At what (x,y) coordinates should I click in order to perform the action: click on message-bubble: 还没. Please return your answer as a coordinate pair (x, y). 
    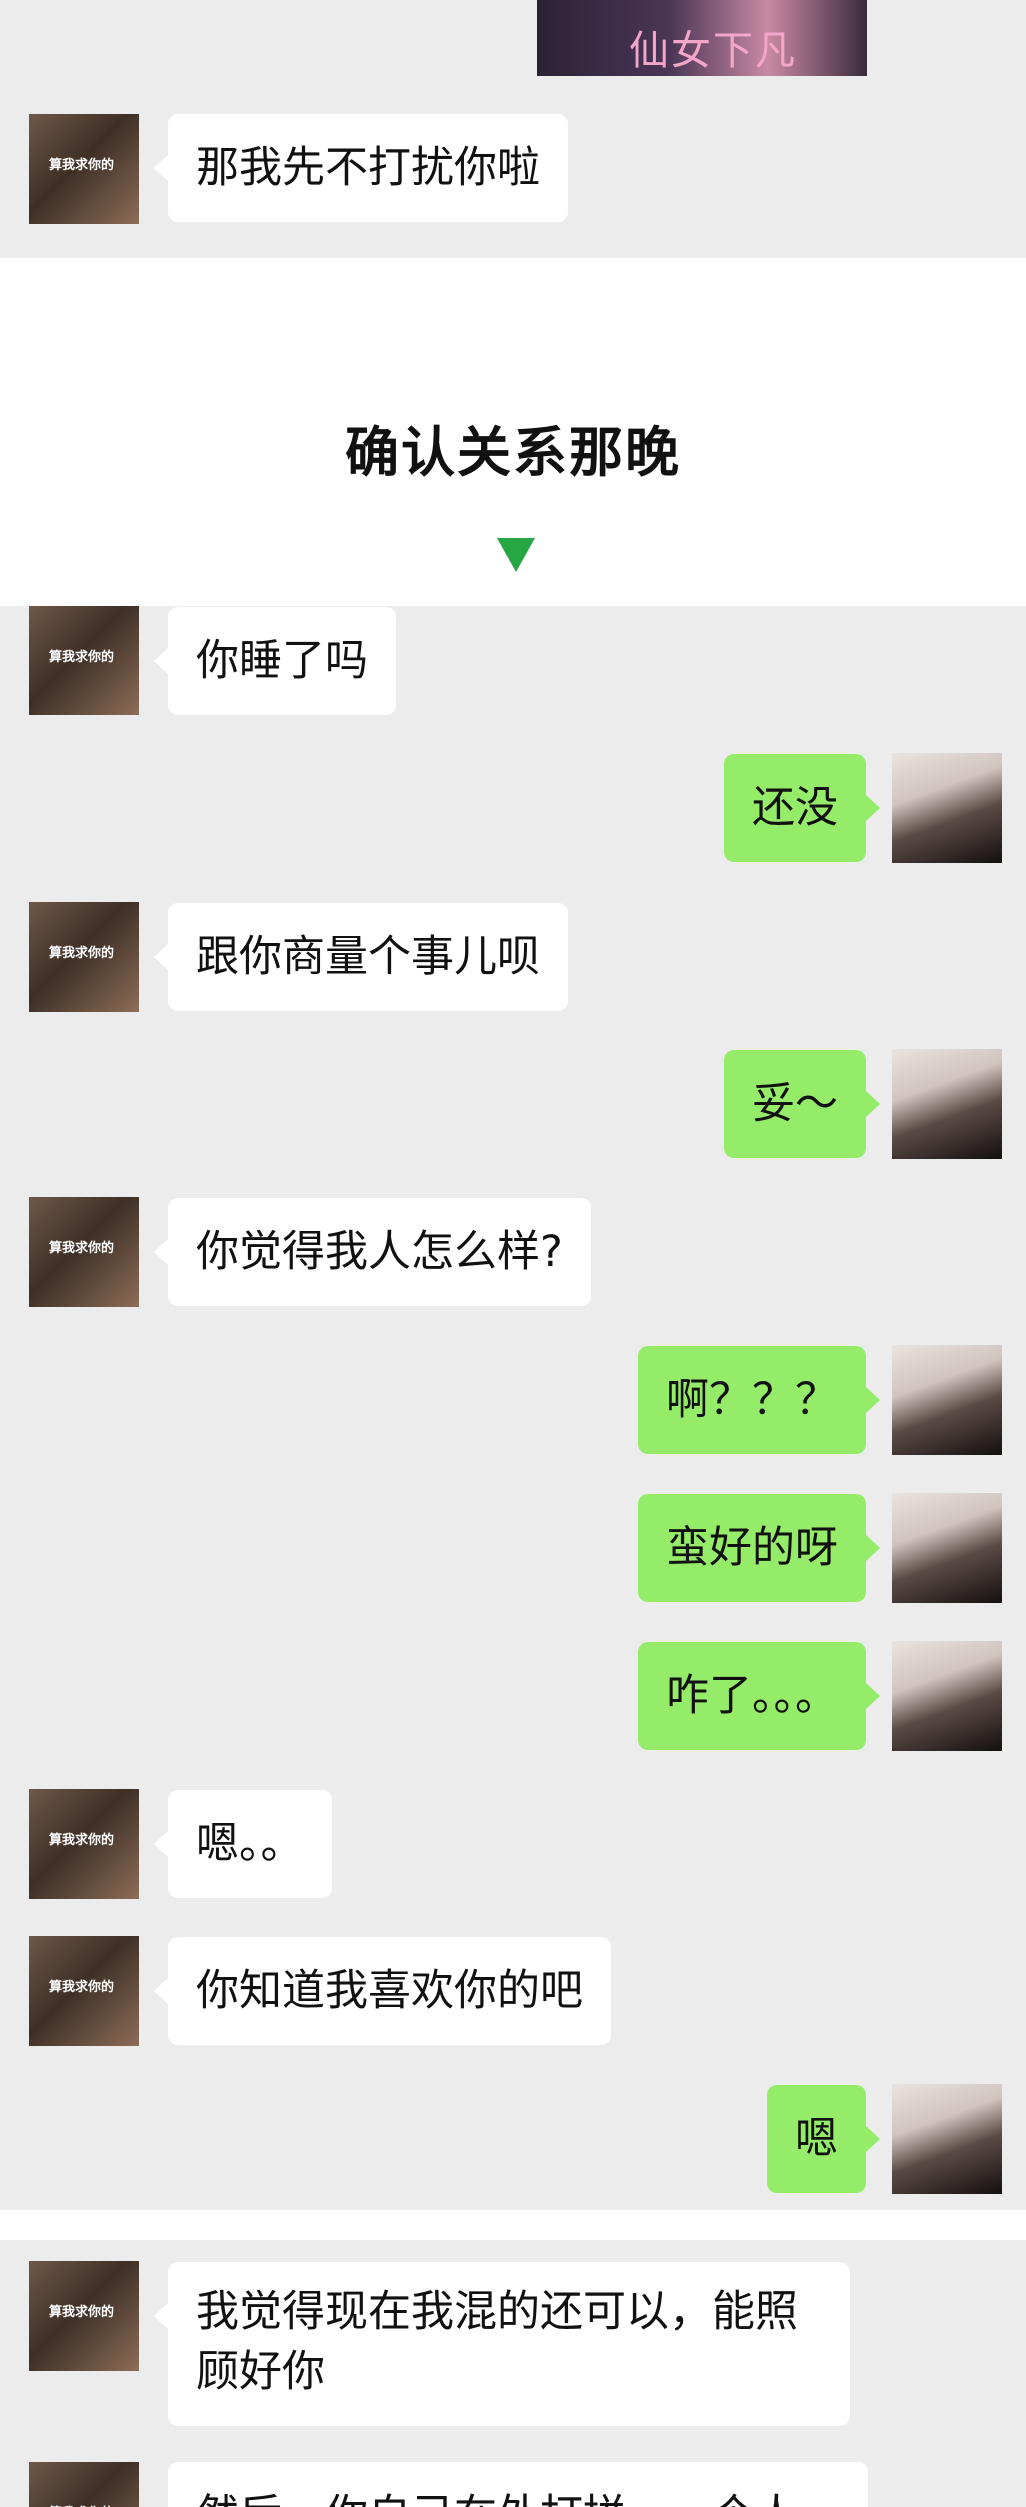
    Looking at the image, I should click on (802, 808).